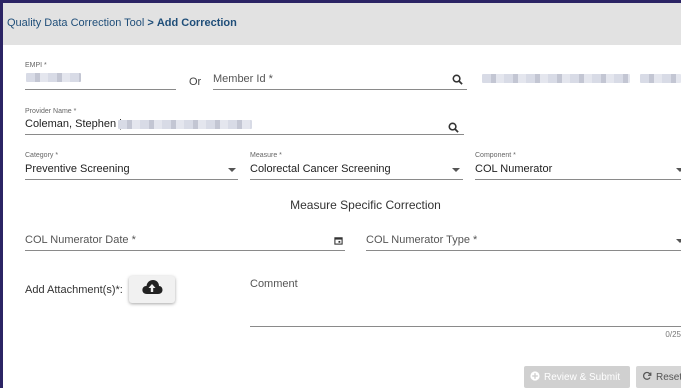 The image size is (681, 388). Describe the element at coordinates (582, 377) in the screenshot. I see `review-submit-label: Review & Submit` at that location.